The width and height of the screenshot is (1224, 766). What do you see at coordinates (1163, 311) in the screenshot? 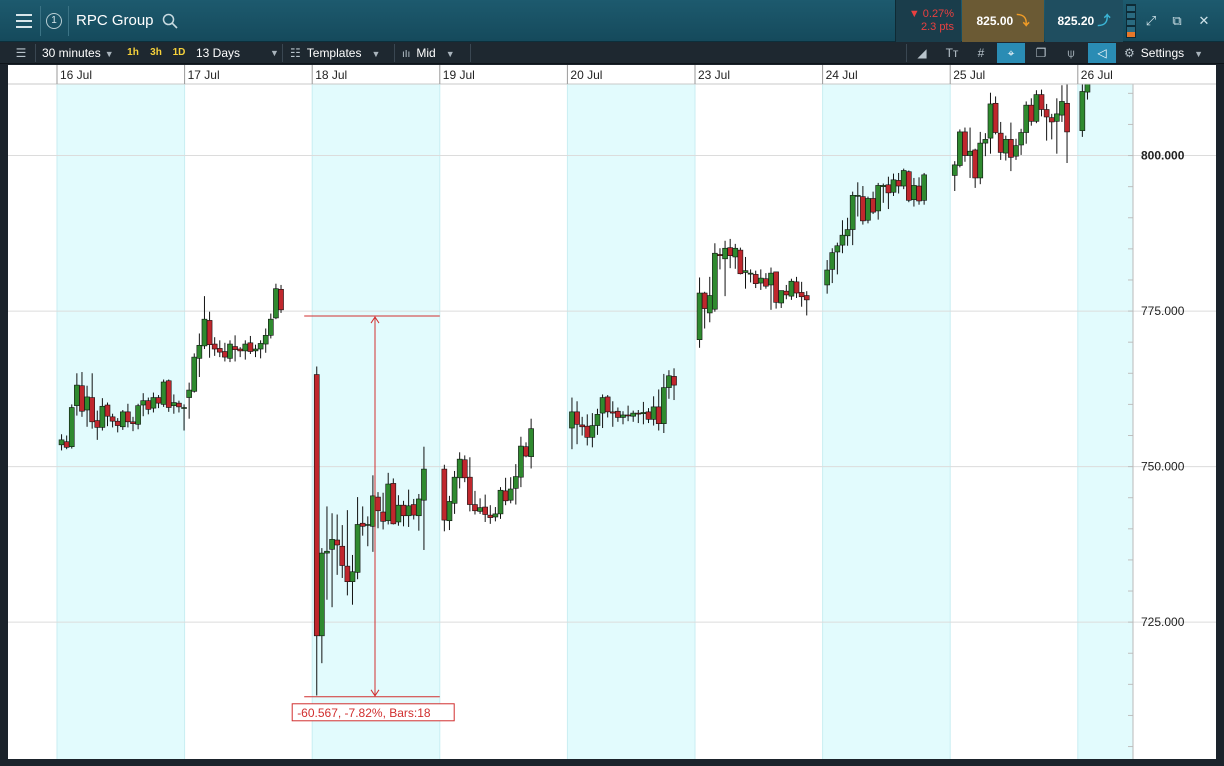
I see `price-tick-label: 775.000` at bounding box center [1163, 311].